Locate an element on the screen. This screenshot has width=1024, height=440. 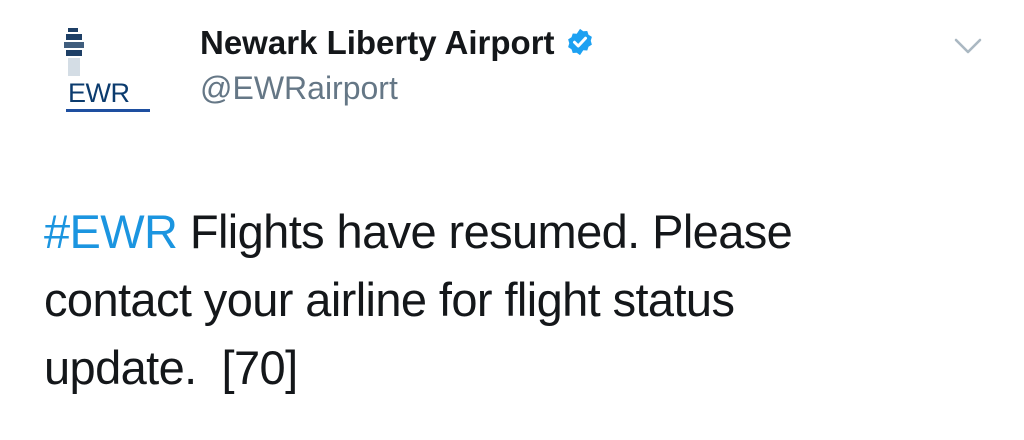
tweet-line-3: update. [70] is located at coordinates (171, 367).